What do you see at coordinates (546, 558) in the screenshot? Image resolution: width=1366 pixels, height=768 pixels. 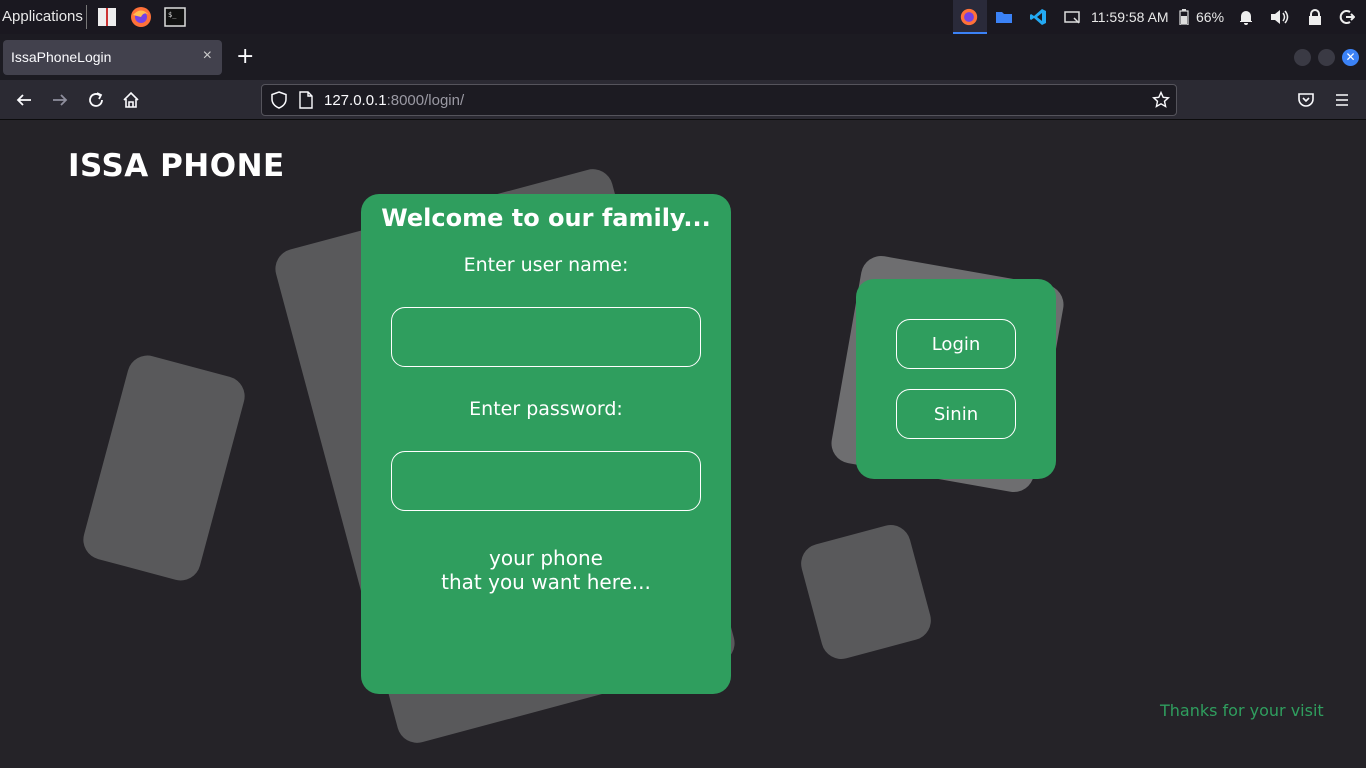 I see `tagline-line-1: your phone` at bounding box center [546, 558].